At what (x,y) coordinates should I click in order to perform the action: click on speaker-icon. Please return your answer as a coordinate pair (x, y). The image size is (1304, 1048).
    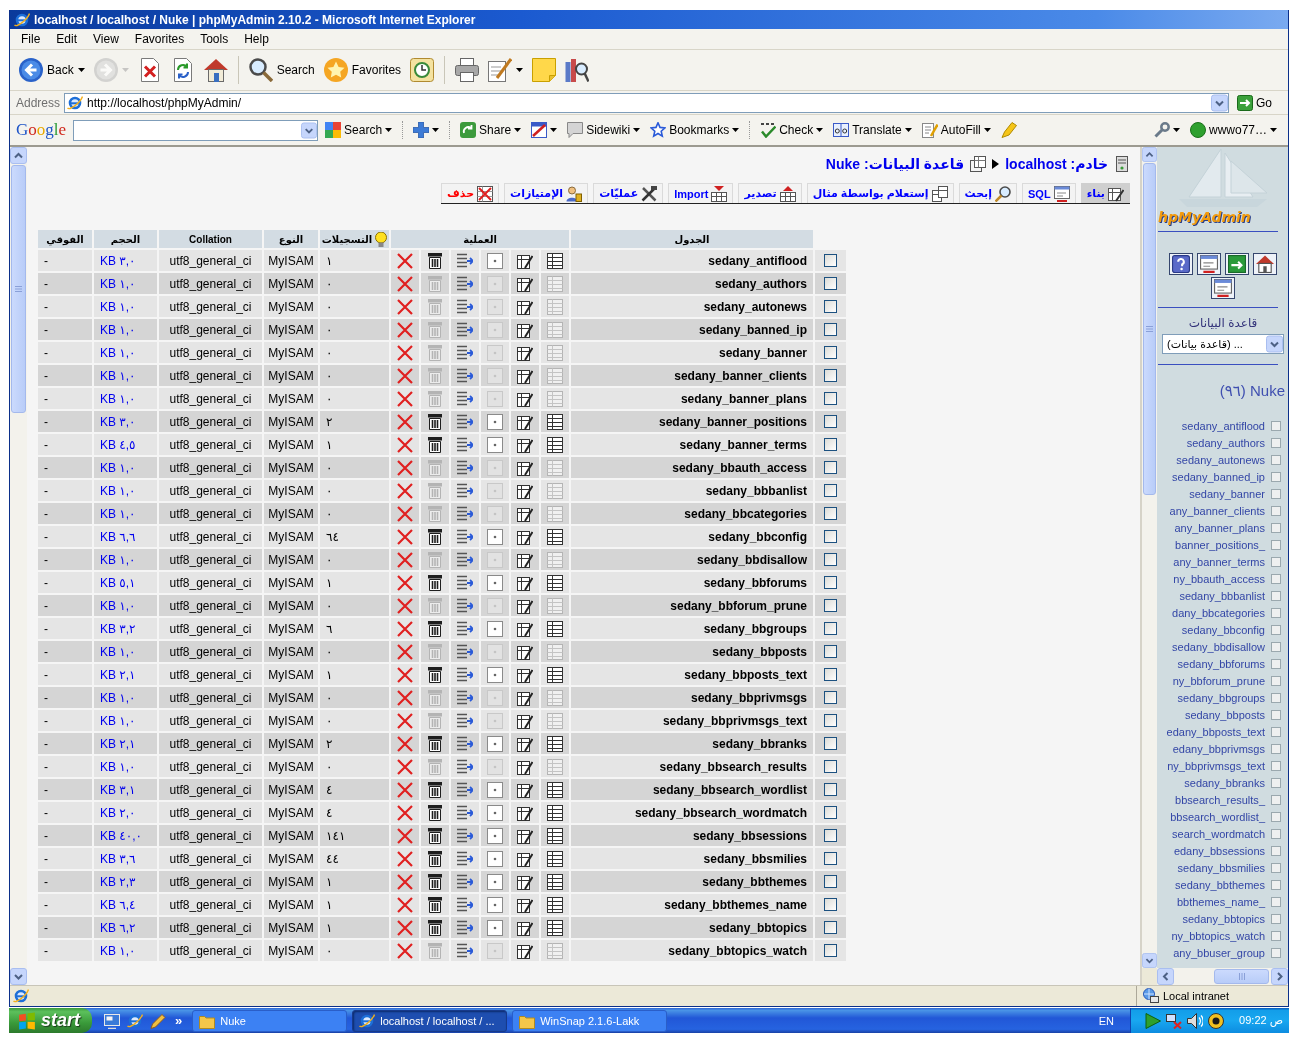
    Looking at the image, I should click on (1195, 1020).